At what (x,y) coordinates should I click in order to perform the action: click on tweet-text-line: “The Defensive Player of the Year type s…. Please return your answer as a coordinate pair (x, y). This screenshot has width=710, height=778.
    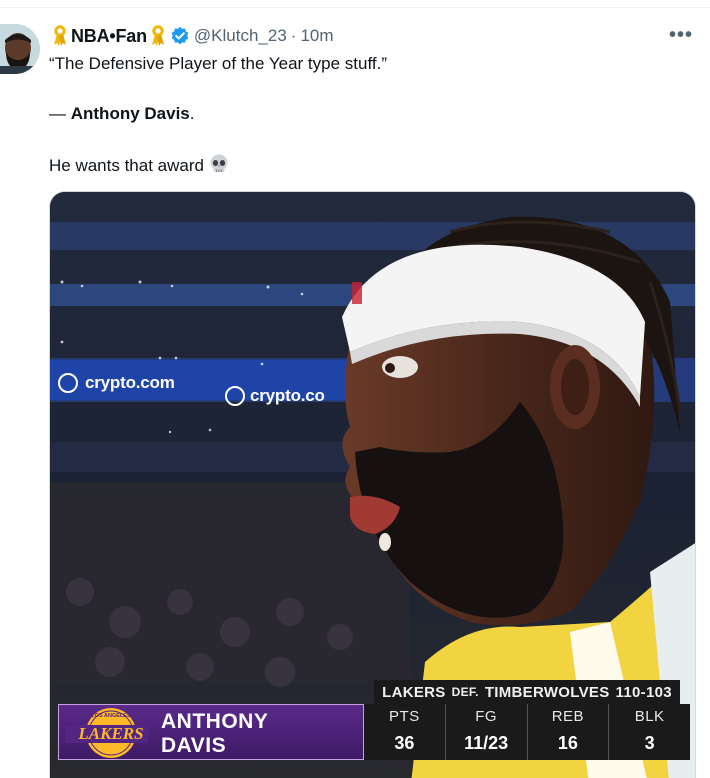
    Looking at the image, I should click on (218, 63).